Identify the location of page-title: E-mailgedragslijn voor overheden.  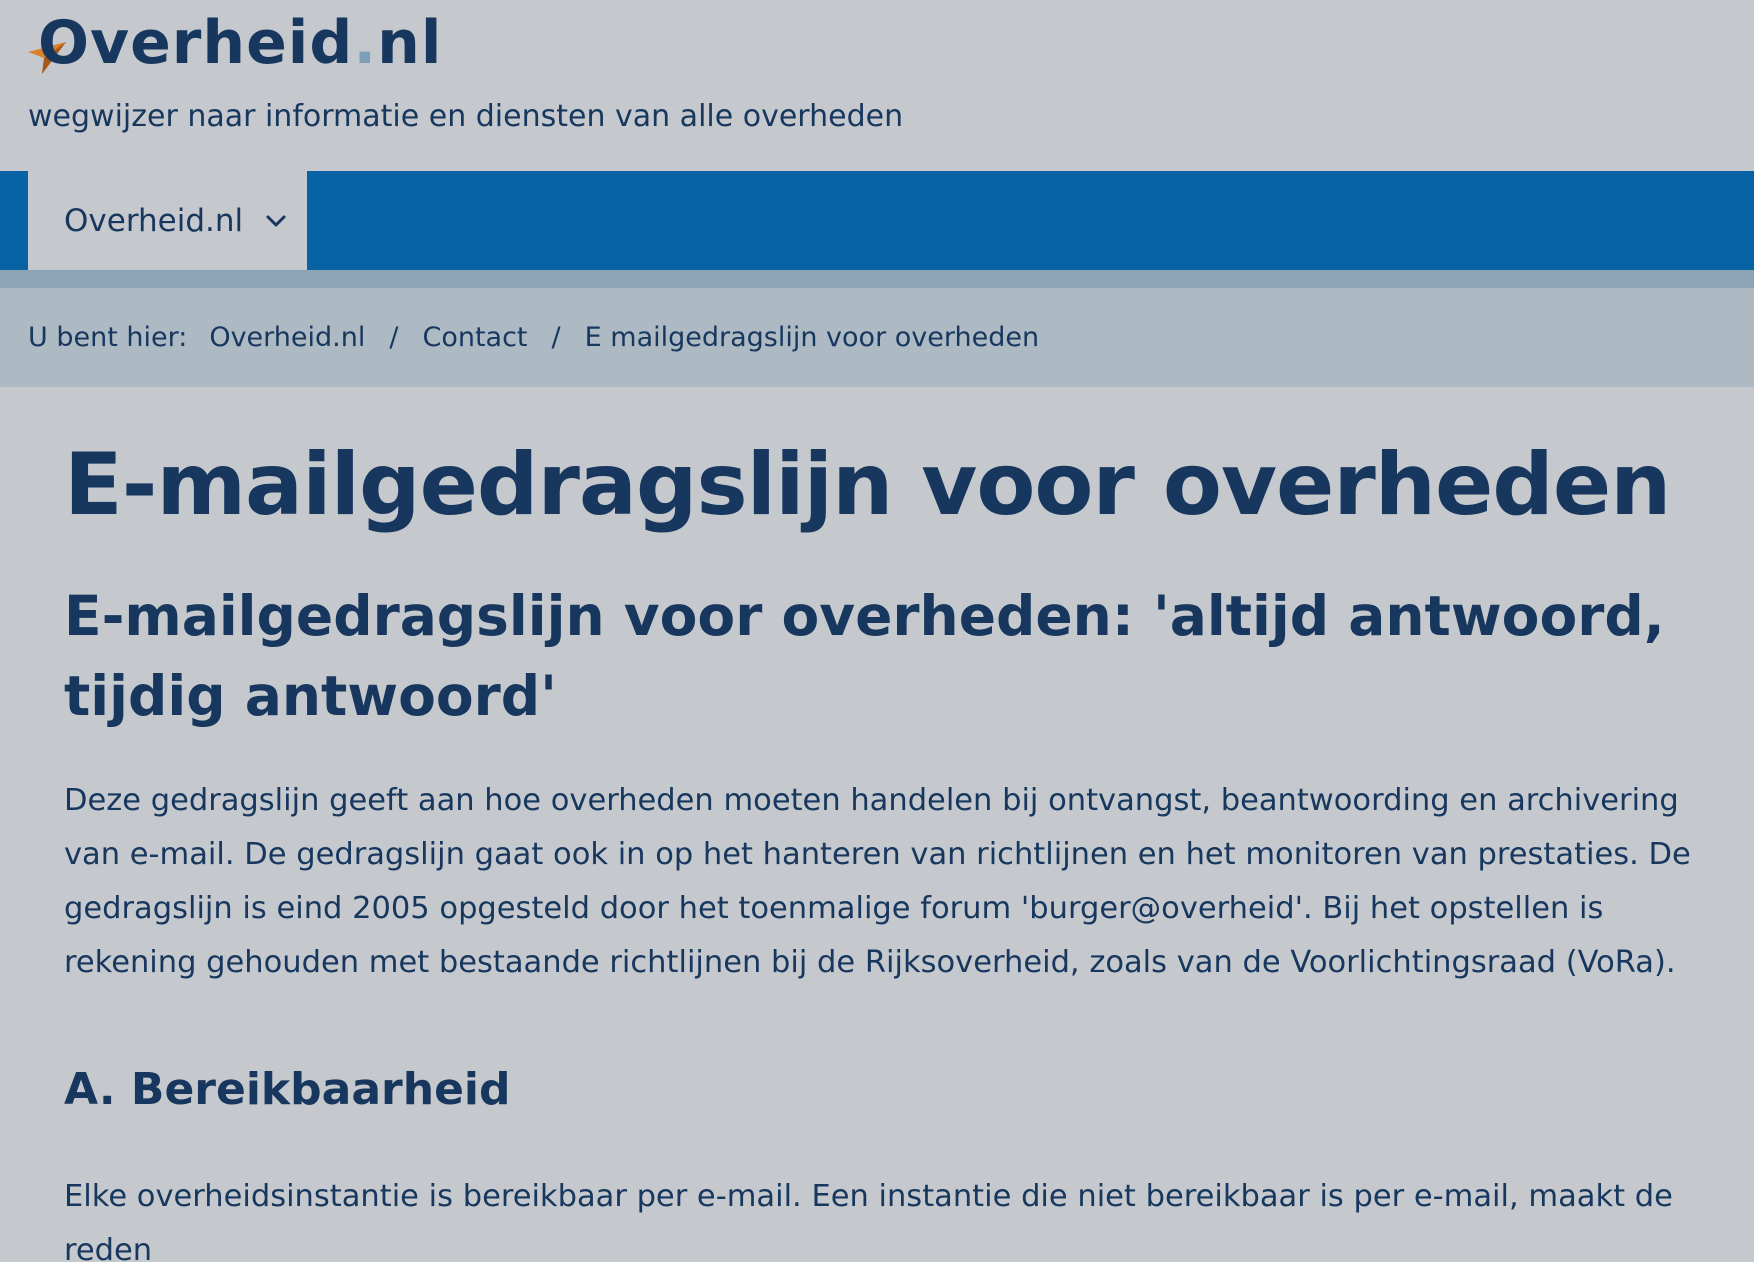
(867, 485).